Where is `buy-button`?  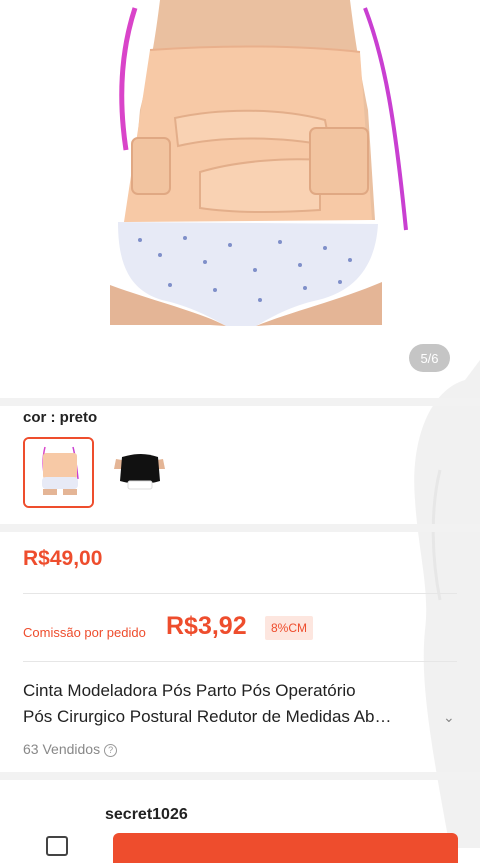
buy-button is located at coordinates (285, 848).